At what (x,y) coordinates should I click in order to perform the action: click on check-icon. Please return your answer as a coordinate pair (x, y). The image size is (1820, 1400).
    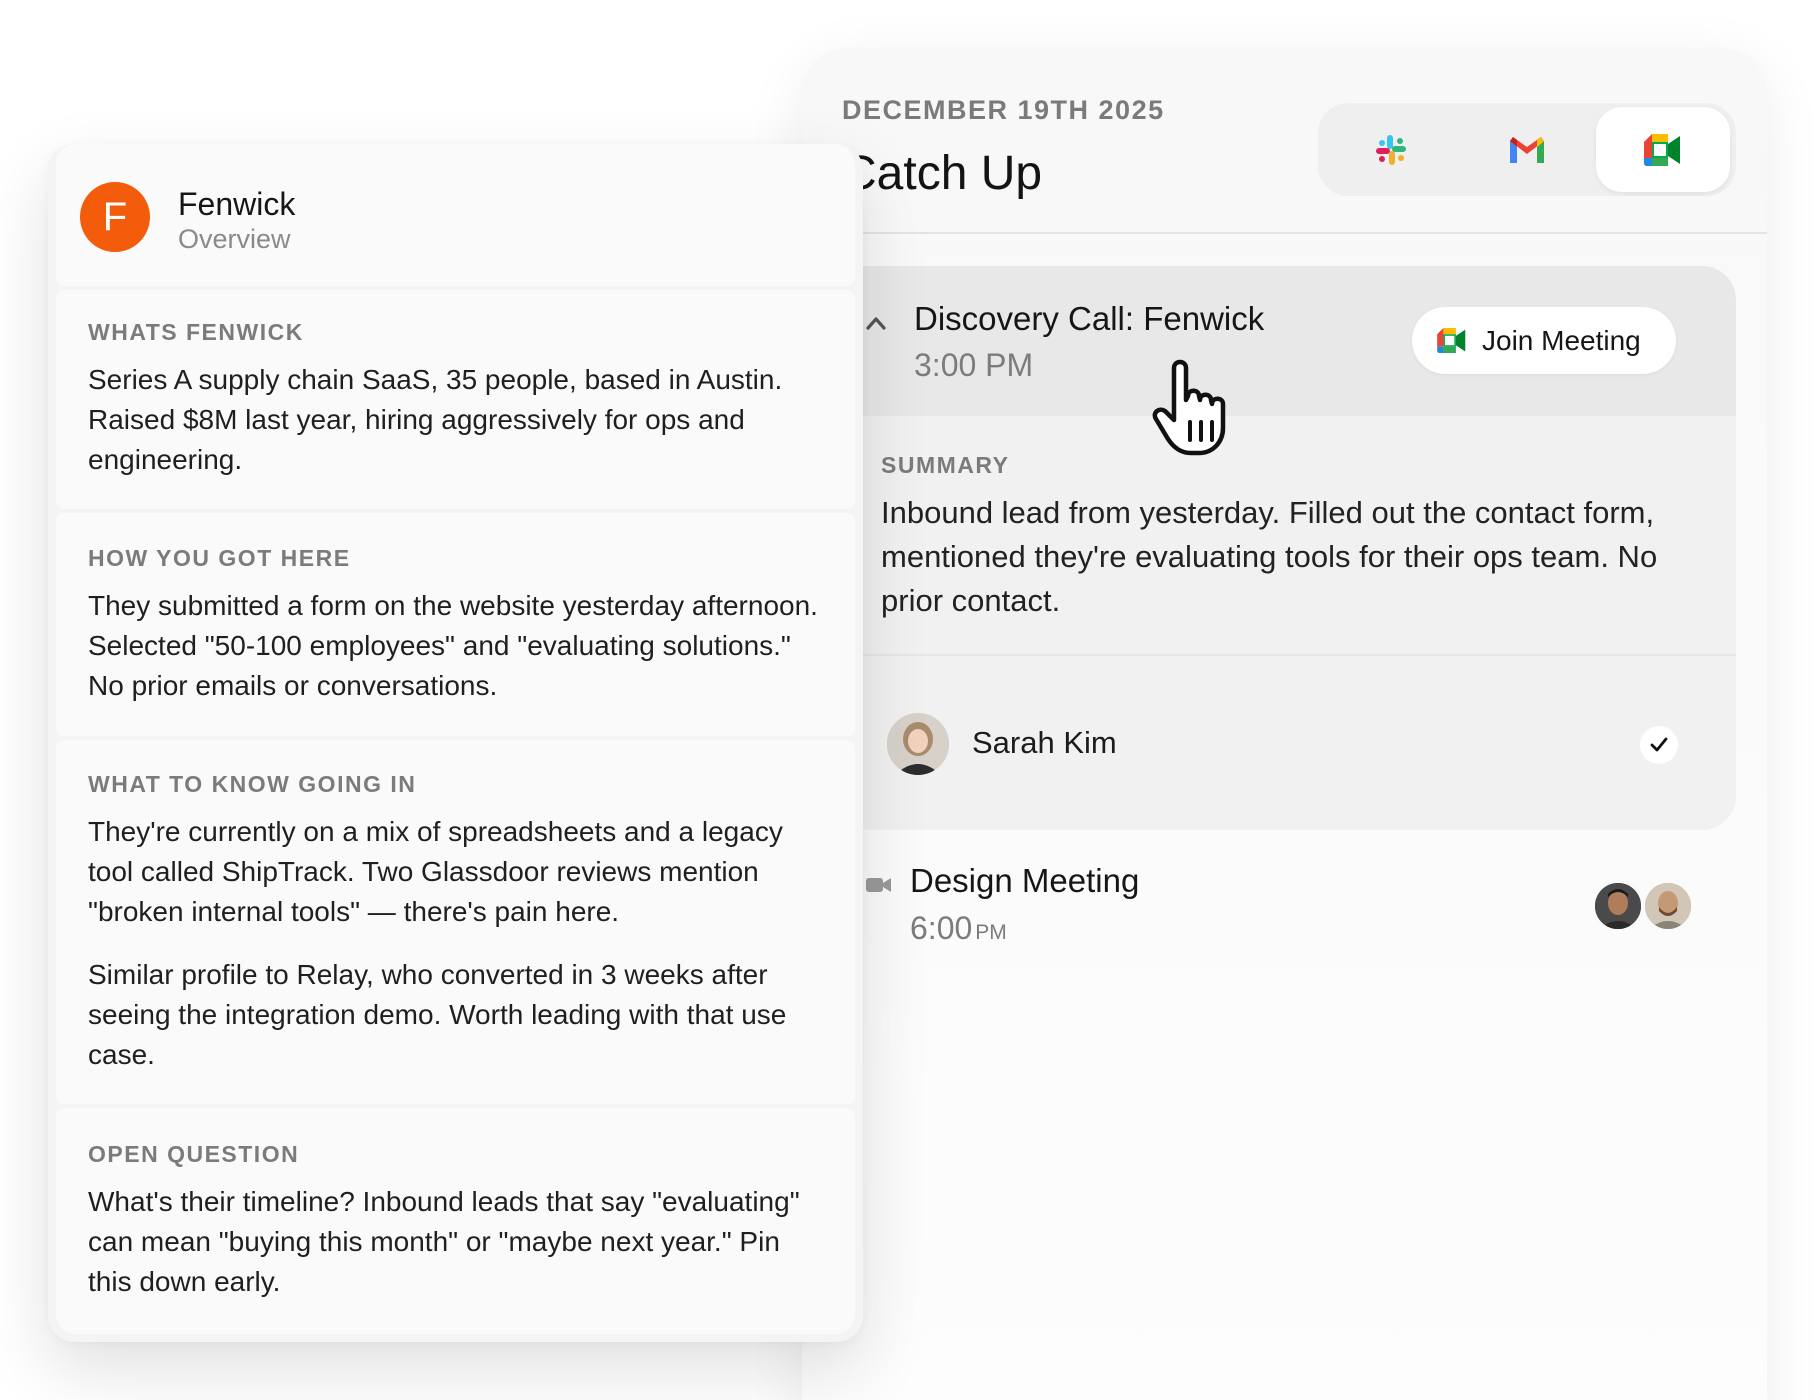
    Looking at the image, I should click on (1659, 744).